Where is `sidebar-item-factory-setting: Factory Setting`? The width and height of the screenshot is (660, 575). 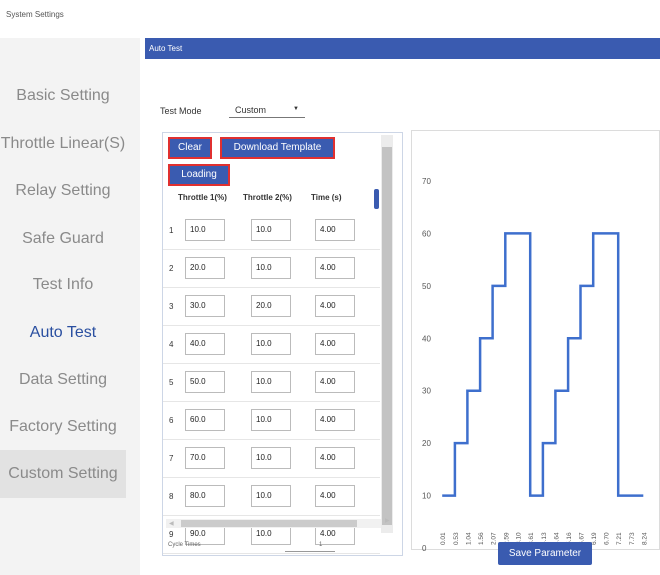
sidebar-item-factory-setting: Factory Setting is located at coordinates (63, 427).